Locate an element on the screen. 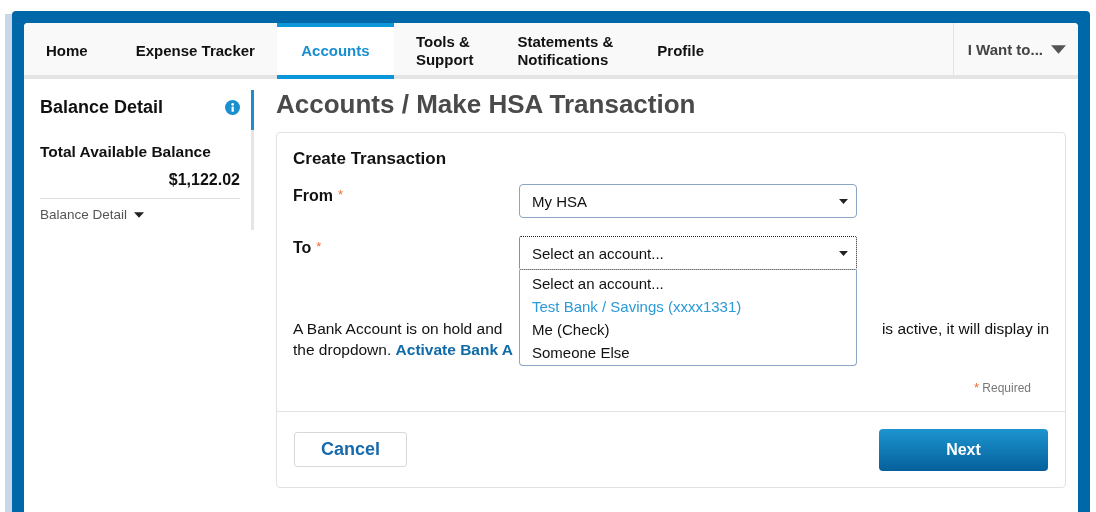 This screenshot has width=1096, height=512. page-title: Accounts / Make HSA Transaction is located at coordinates (486, 104).